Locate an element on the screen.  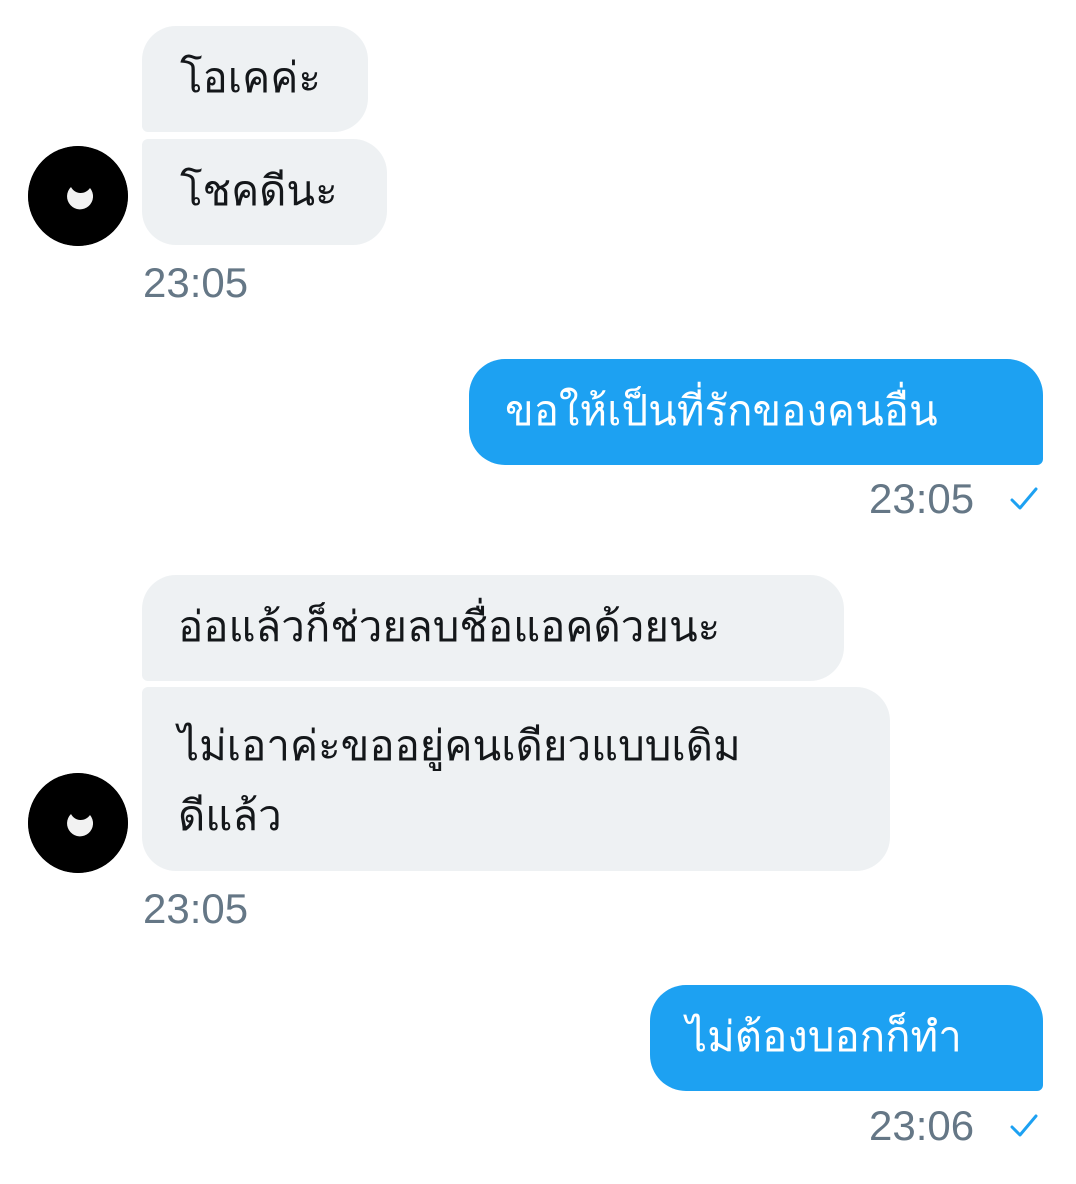
message-bubble-incoming: โชคดีนะ is located at coordinates (264, 192).